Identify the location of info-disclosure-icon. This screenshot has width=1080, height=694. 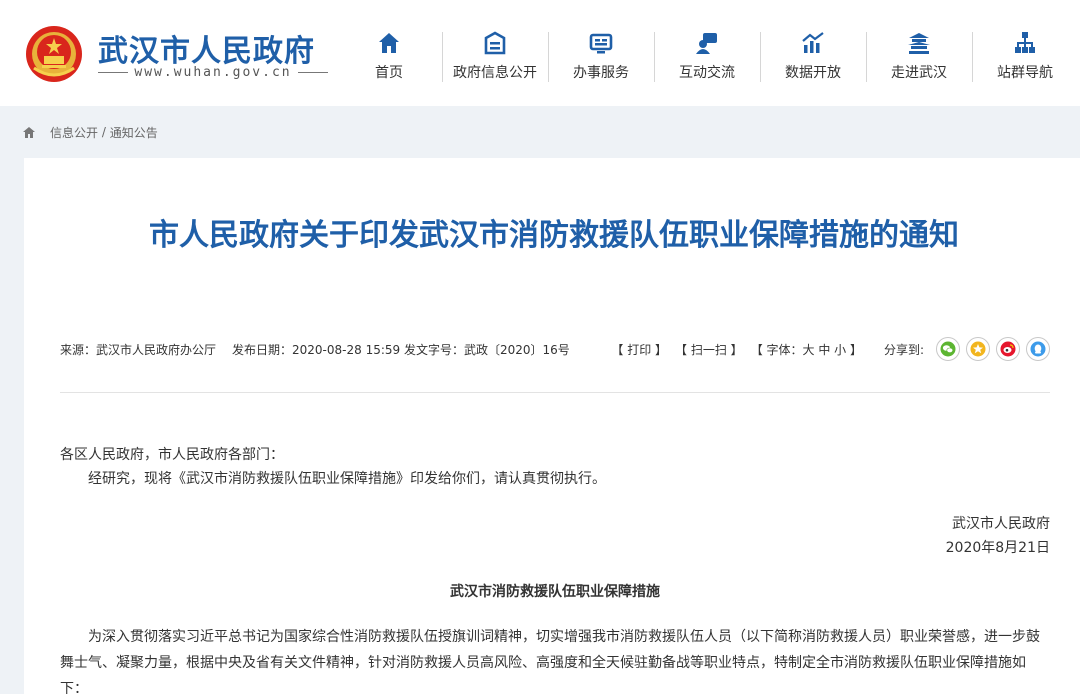
(495, 43).